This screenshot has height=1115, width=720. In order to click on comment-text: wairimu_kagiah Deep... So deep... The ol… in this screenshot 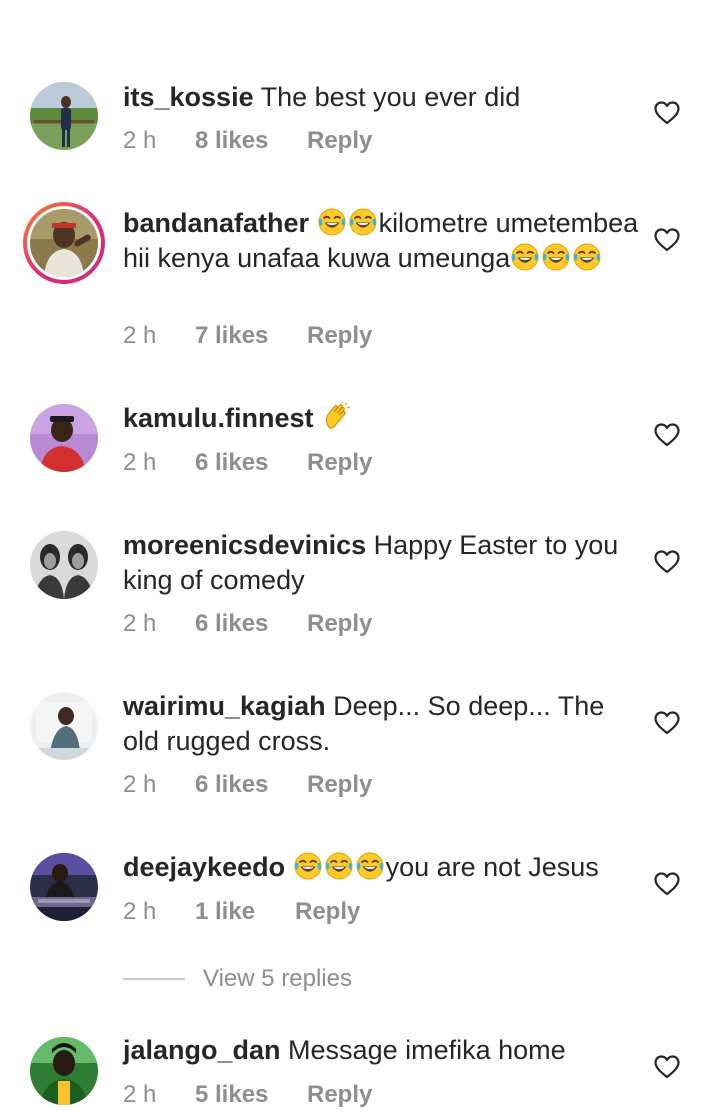, I will do `click(383, 724)`.